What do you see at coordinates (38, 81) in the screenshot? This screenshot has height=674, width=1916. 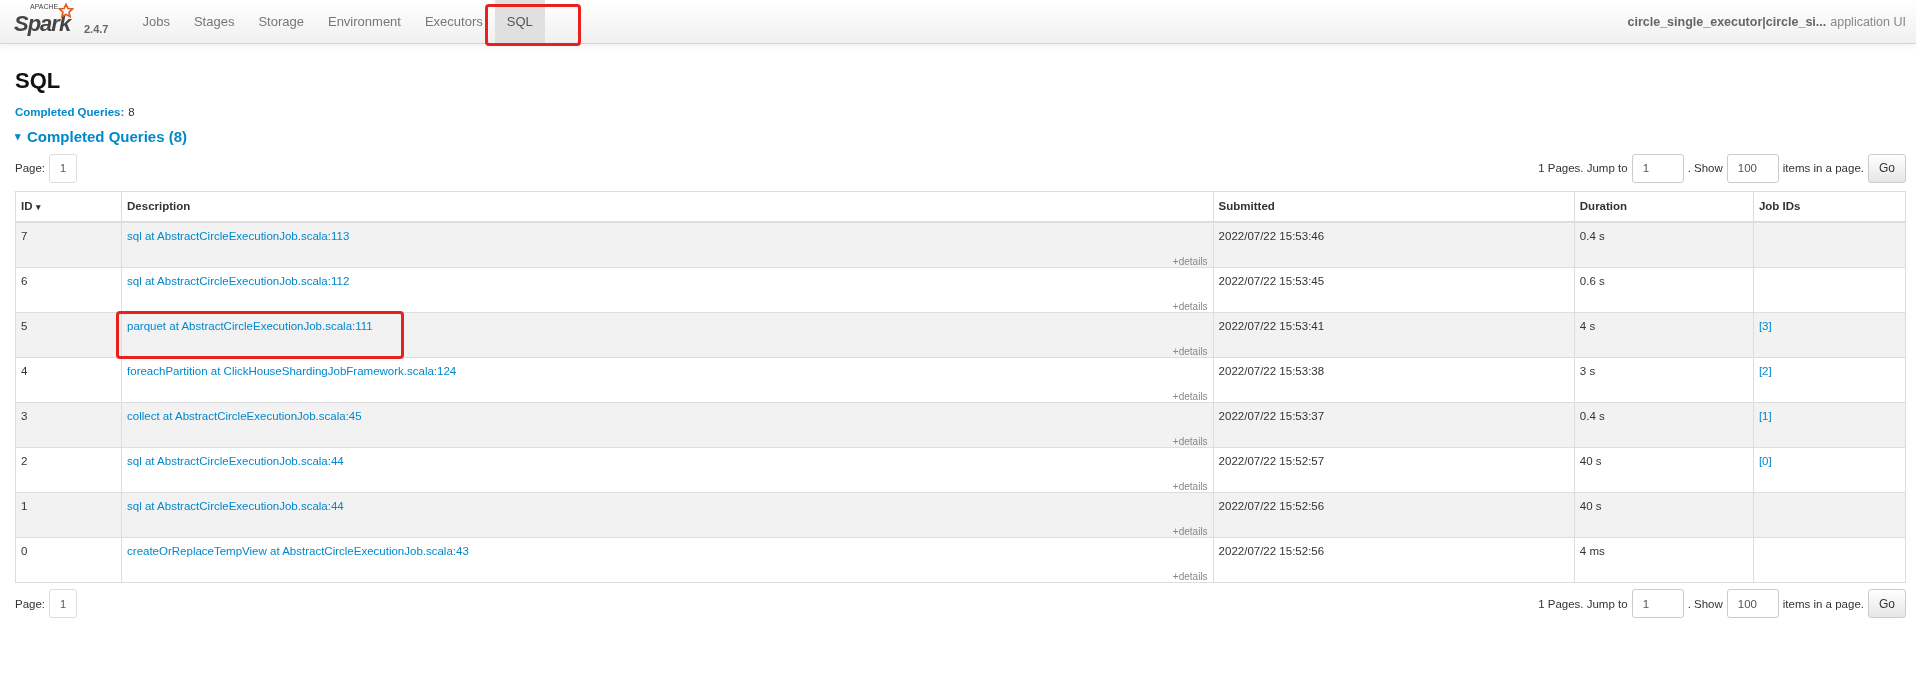 I see `page-title: SQL` at bounding box center [38, 81].